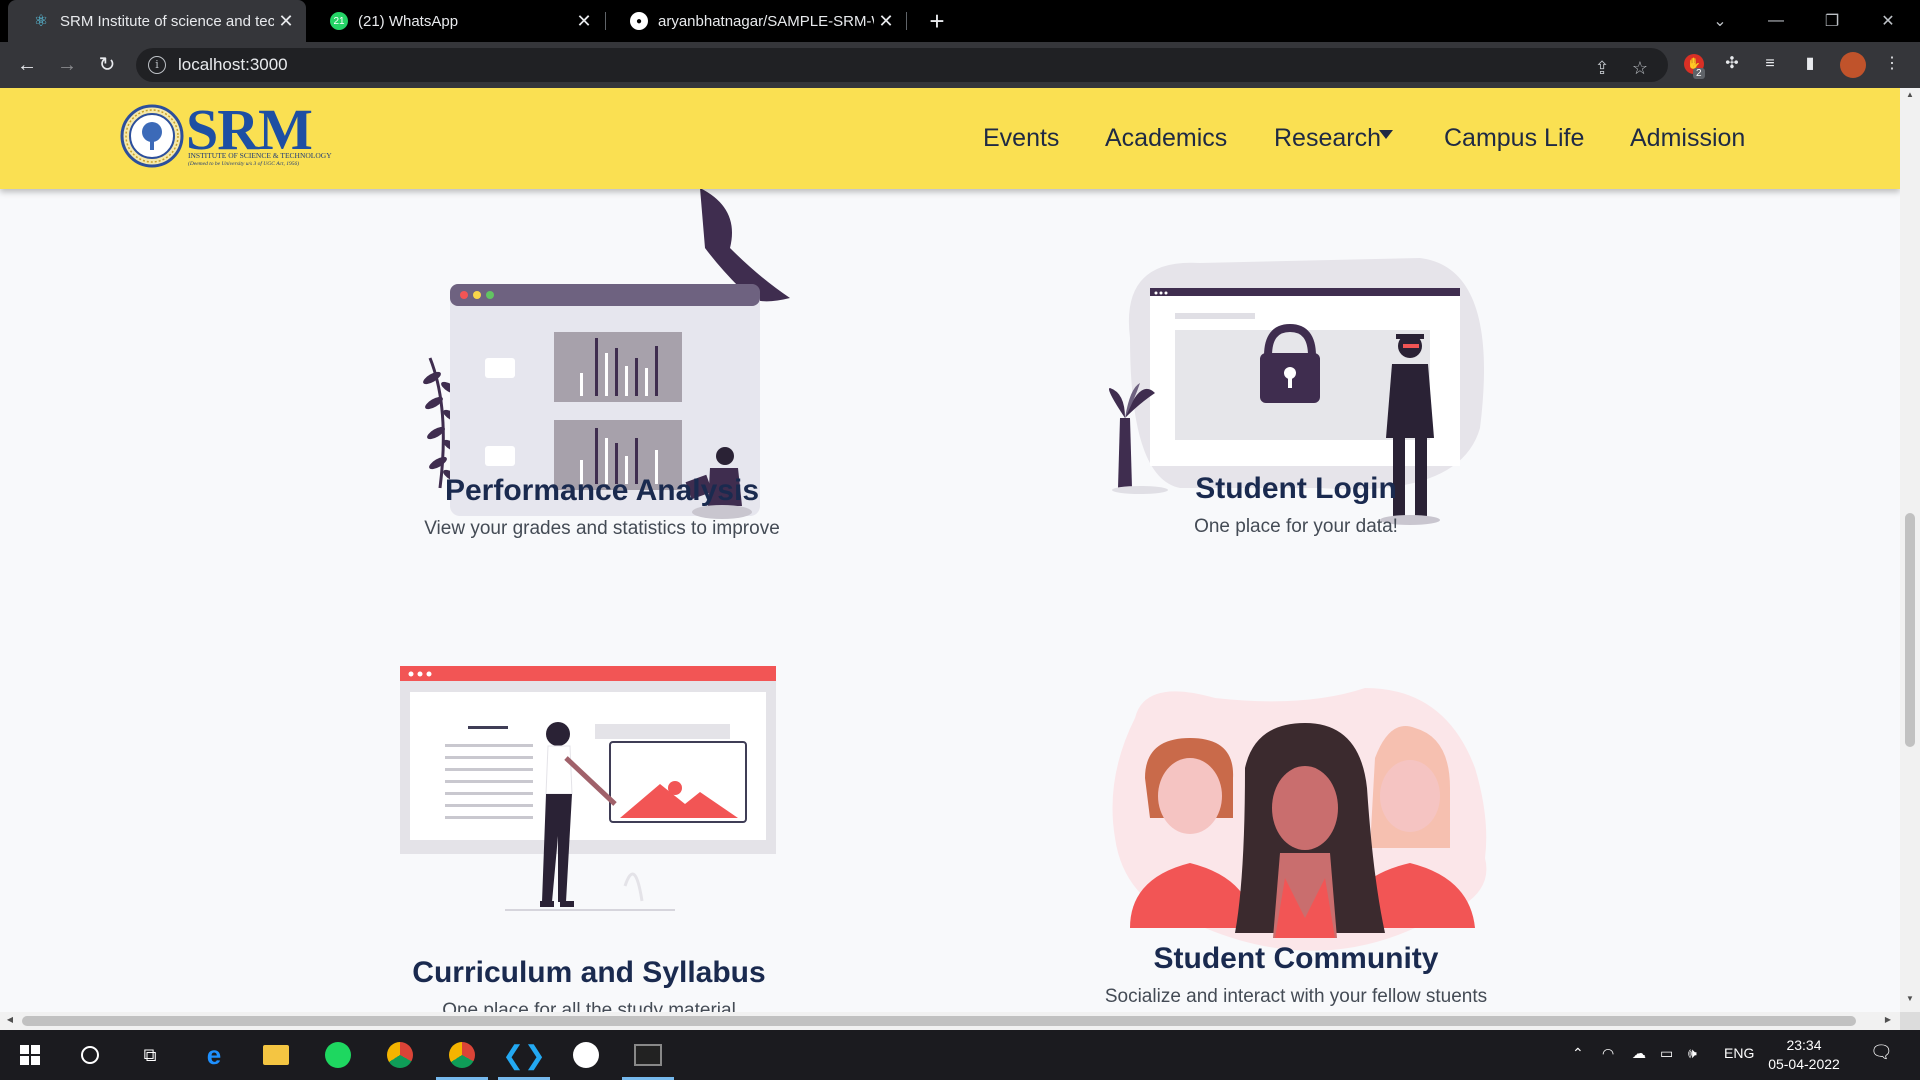 The image size is (1920, 1080). What do you see at coordinates (1640, 68) in the screenshot?
I see `bookmark-star-icon: ☆` at bounding box center [1640, 68].